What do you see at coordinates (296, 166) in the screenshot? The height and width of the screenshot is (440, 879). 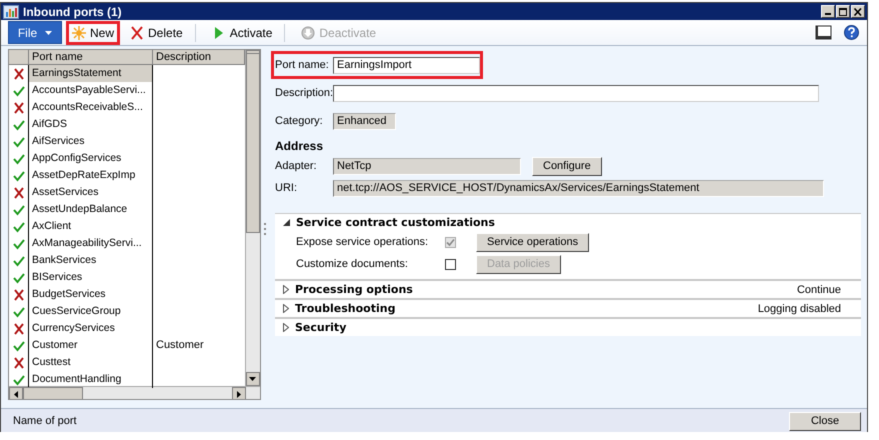 I see `field-label: Adapter:` at bounding box center [296, 166].